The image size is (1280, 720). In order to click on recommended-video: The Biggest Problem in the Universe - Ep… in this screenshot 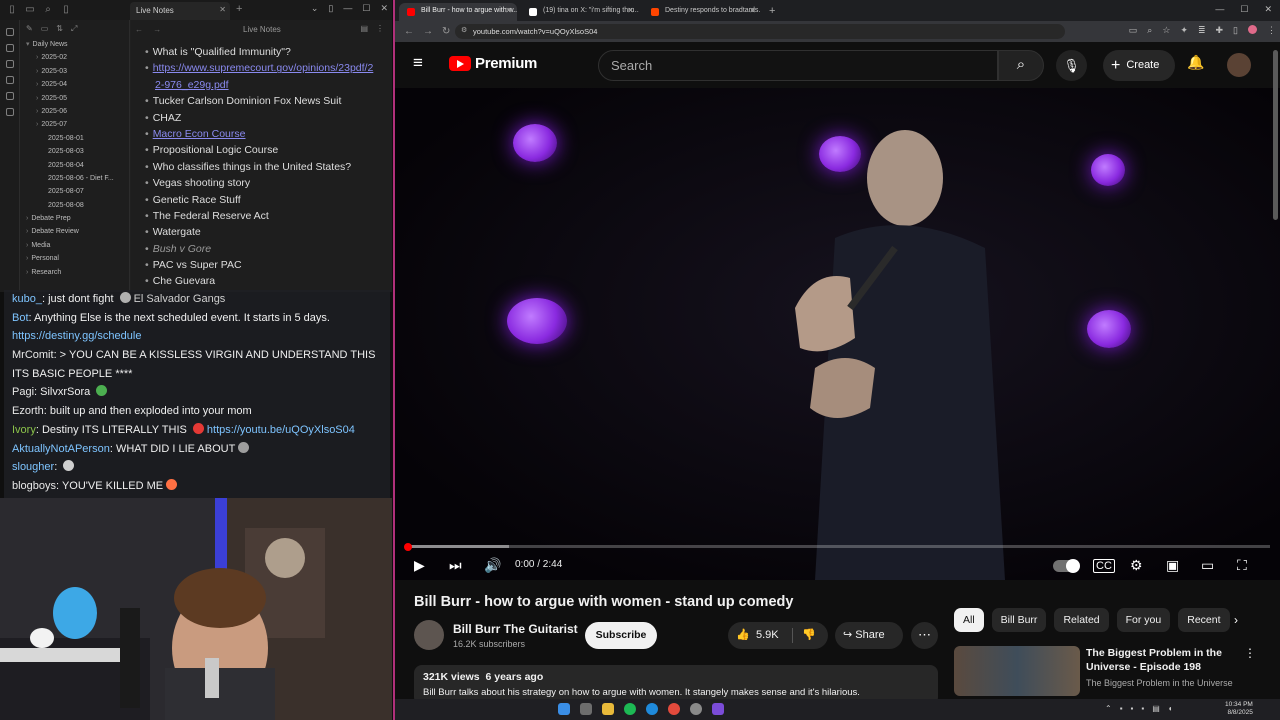, I will do `click(1105, 671)`.